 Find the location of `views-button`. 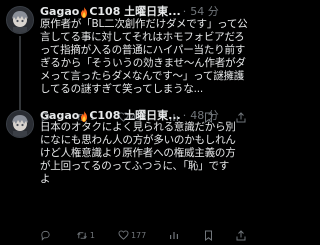

views-button is located at coordinates (175, 235).